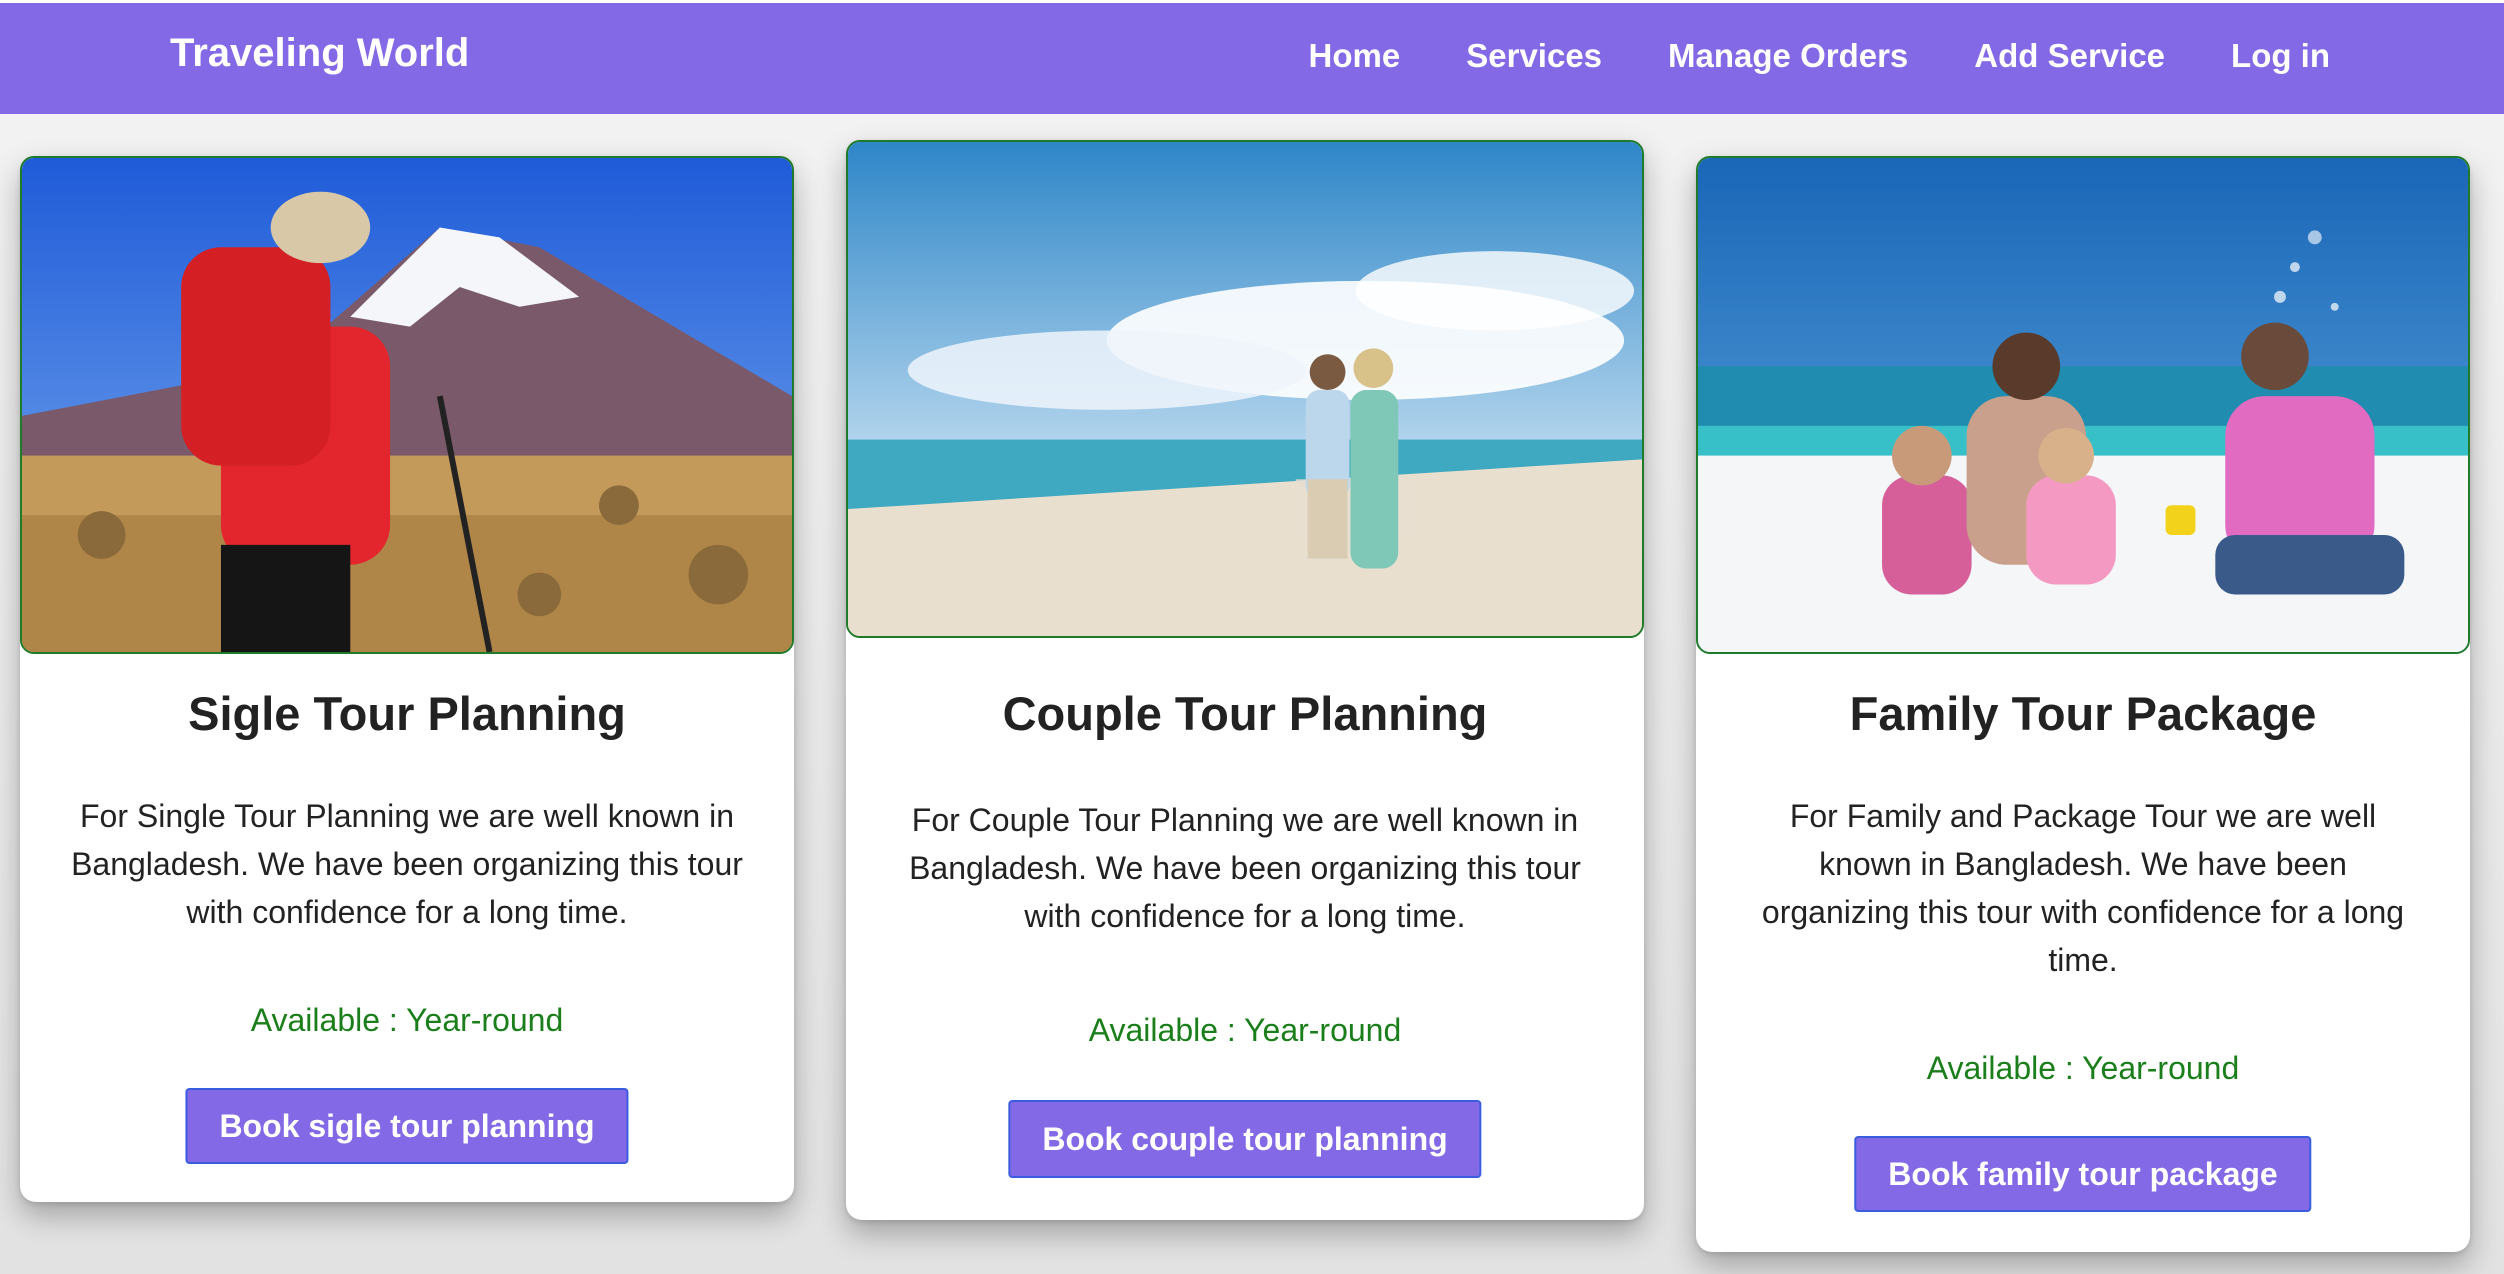 The width and height of the screenshot is (2504, 1274). I want to click on card-title: Couple Tour Planning, so click(1245, 713).